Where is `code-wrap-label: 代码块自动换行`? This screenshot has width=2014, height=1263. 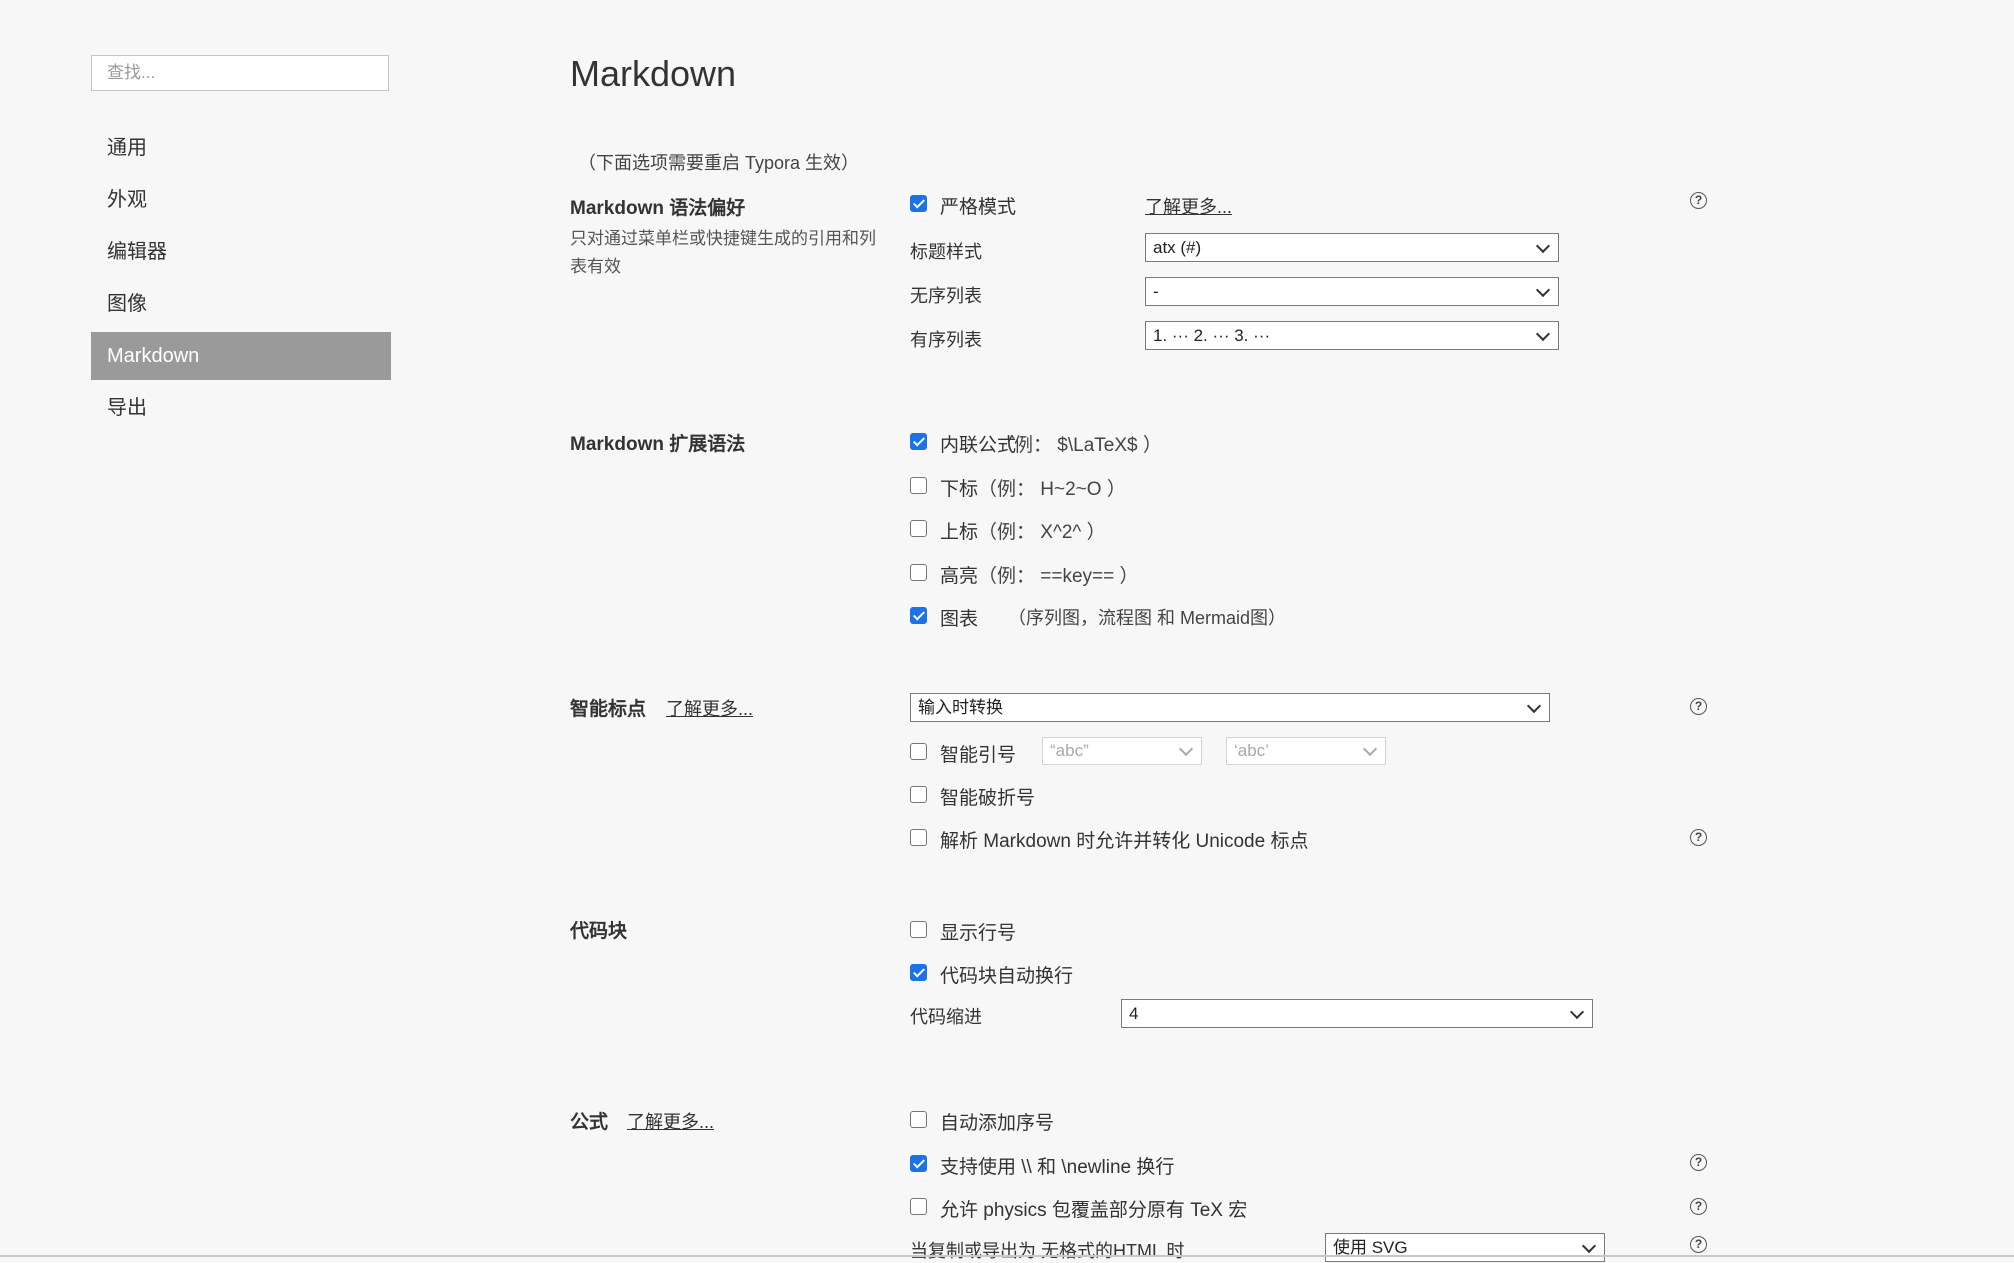 code-wrap-label: 代码块自动换行 is located at coordinates (1007, 976).